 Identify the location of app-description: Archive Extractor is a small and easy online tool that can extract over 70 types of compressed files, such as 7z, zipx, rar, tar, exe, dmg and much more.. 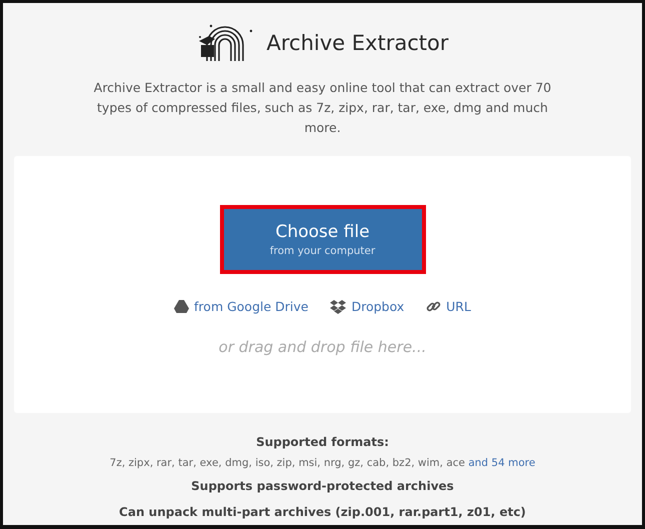
(322, 108).